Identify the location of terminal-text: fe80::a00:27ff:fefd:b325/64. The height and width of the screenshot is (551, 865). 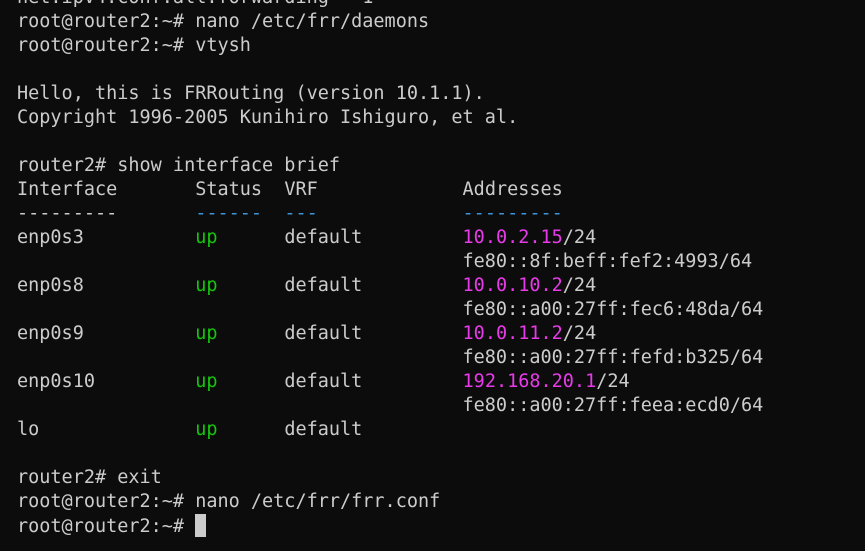
(390, 357).